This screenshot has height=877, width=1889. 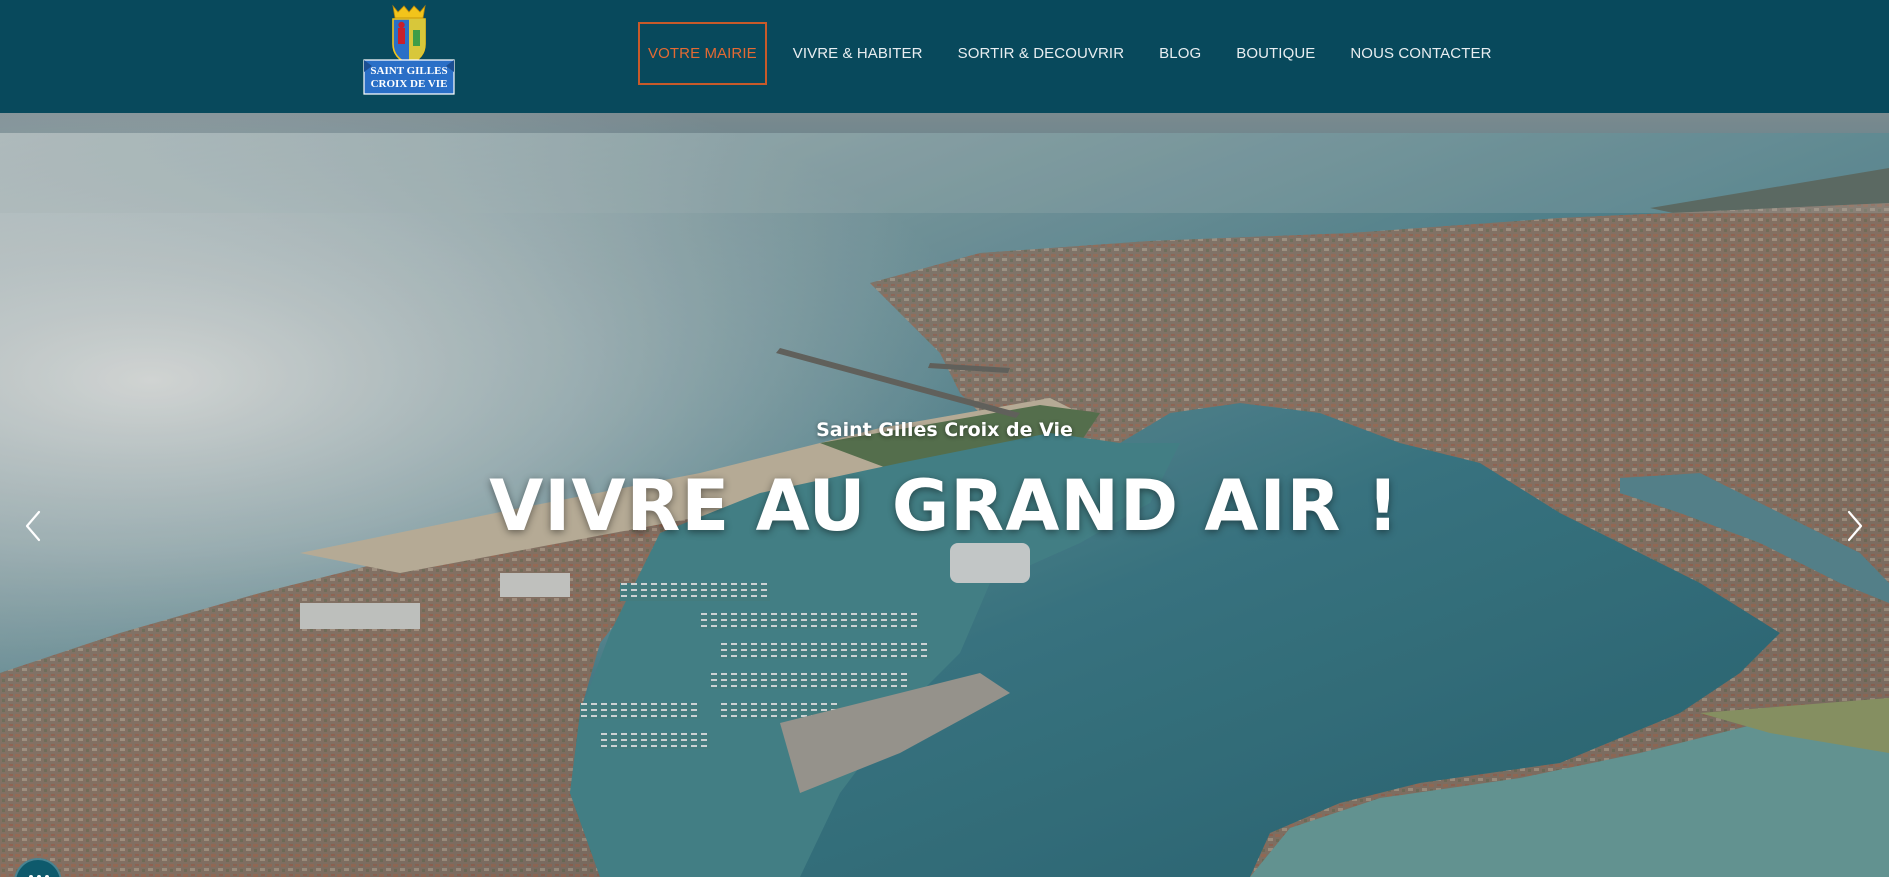 I want to click on nav-item-vivre-habiter: VIVRE & HABITER, so click(x=858, y=53).